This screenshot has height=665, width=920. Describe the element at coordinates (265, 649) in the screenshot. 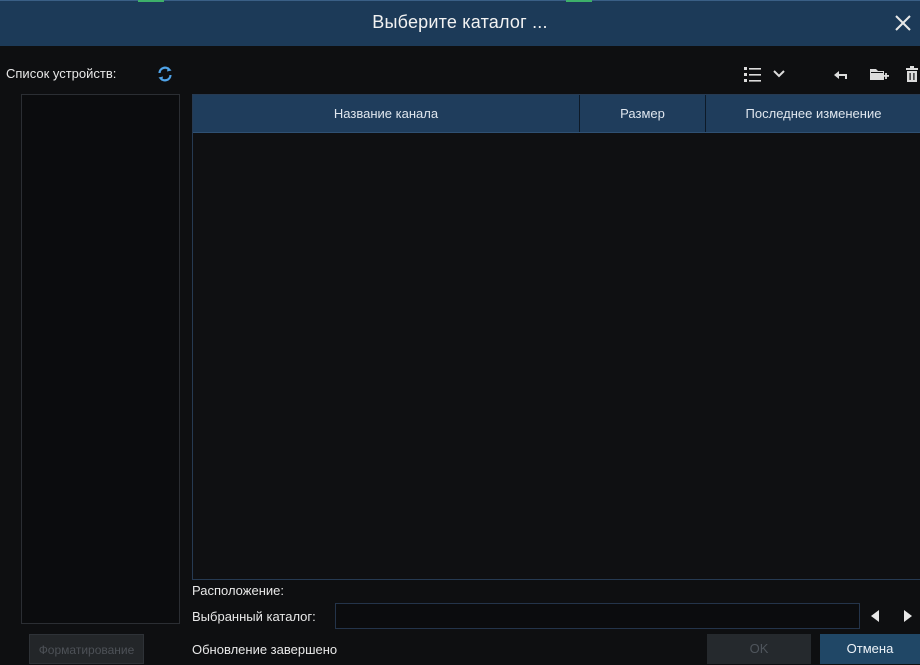

I see `status-text: Обновление завершено` at that location.